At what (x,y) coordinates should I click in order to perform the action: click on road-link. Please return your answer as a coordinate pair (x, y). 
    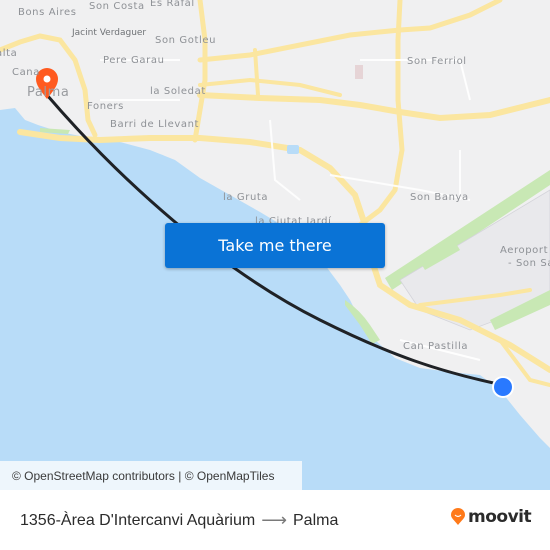
    Looking at the image, I should click on (256, 72).